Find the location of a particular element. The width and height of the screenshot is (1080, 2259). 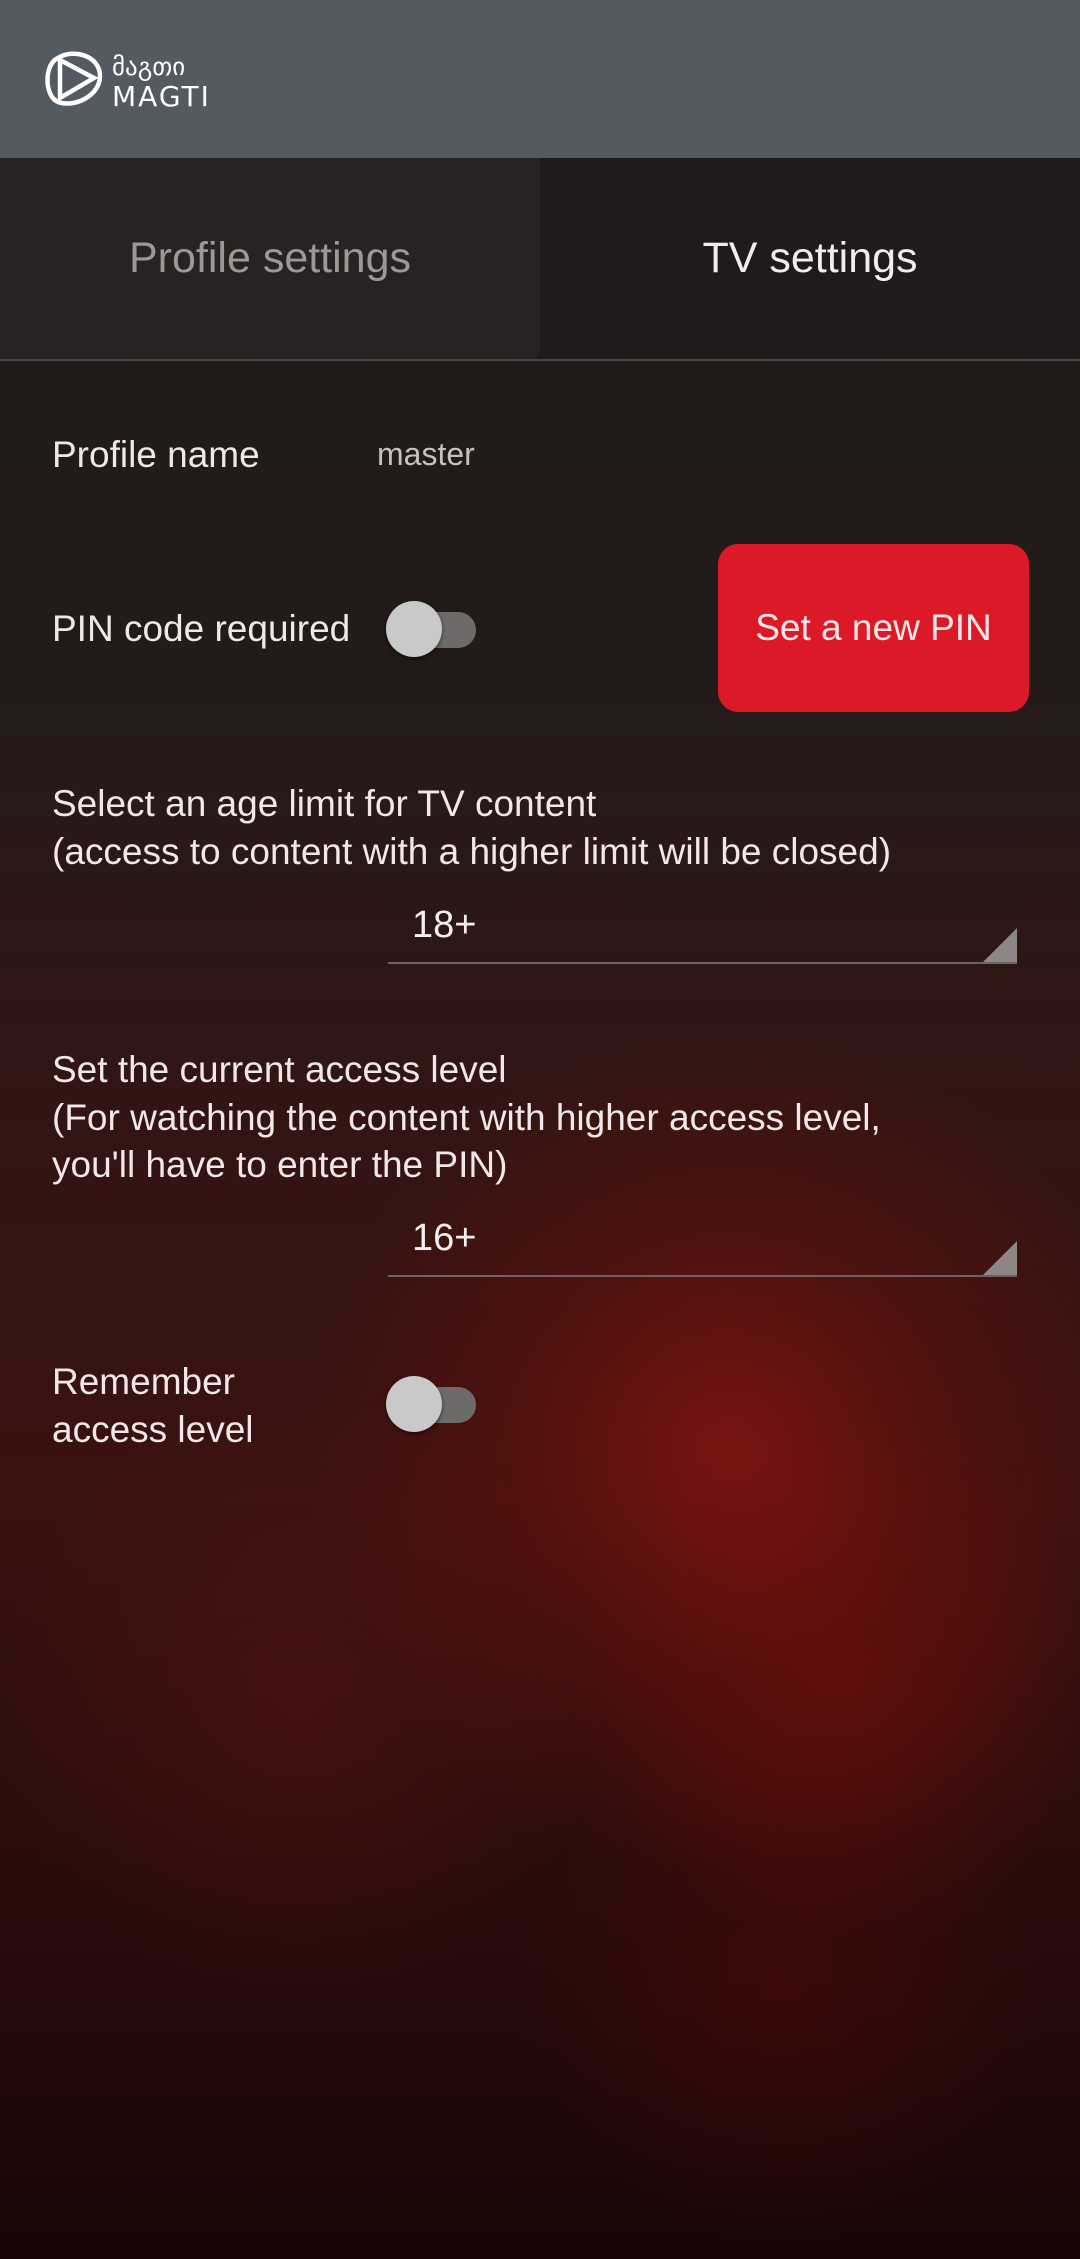

age-limit-label-line1: Select an age limit for TV content is located at coordinates (324, 803).